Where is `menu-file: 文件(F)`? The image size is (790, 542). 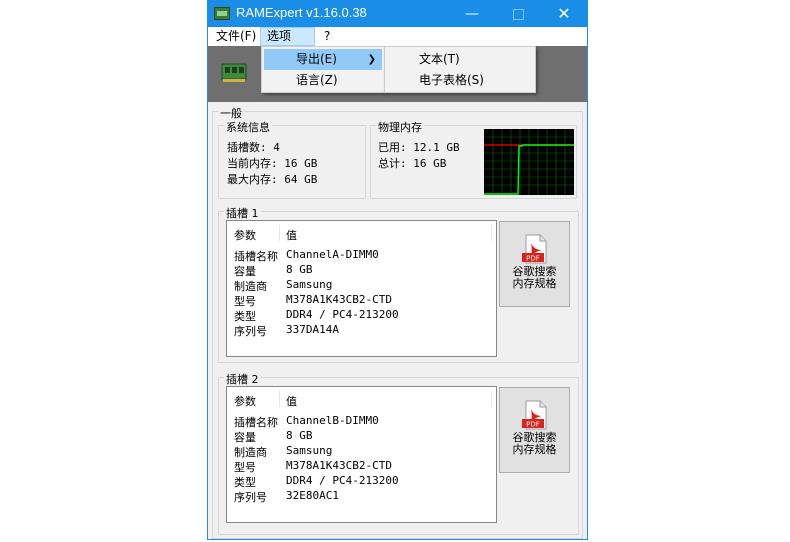
menu-file: 文件(F) is located at coordinates (236, 36).